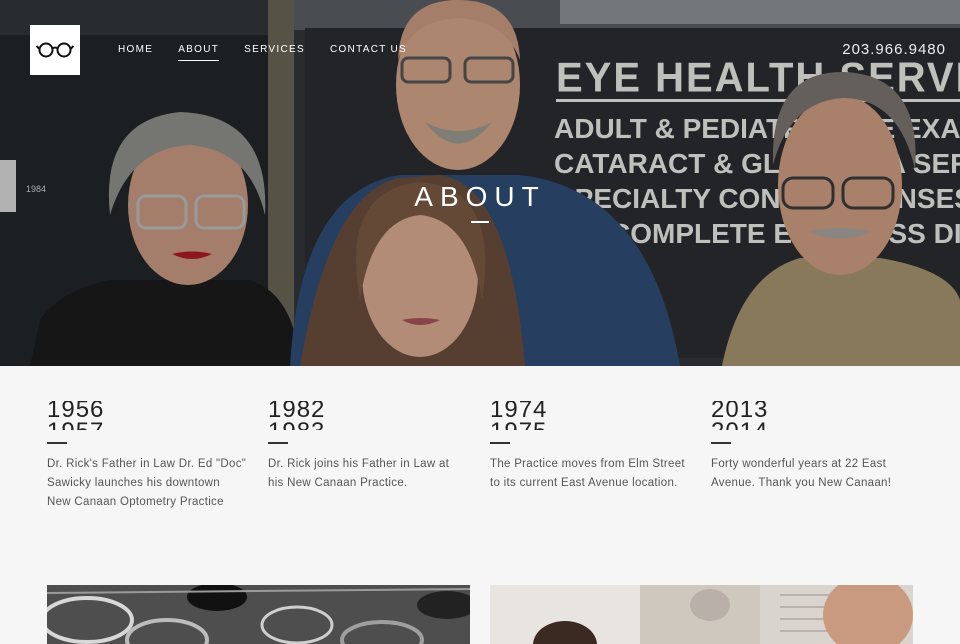 Image resolution: width=960 pixels, height=644 pixels. What do you see at coordinates (701, 614) in the screenshot?
I see `staff-photo` at bounding box center [701, 614].